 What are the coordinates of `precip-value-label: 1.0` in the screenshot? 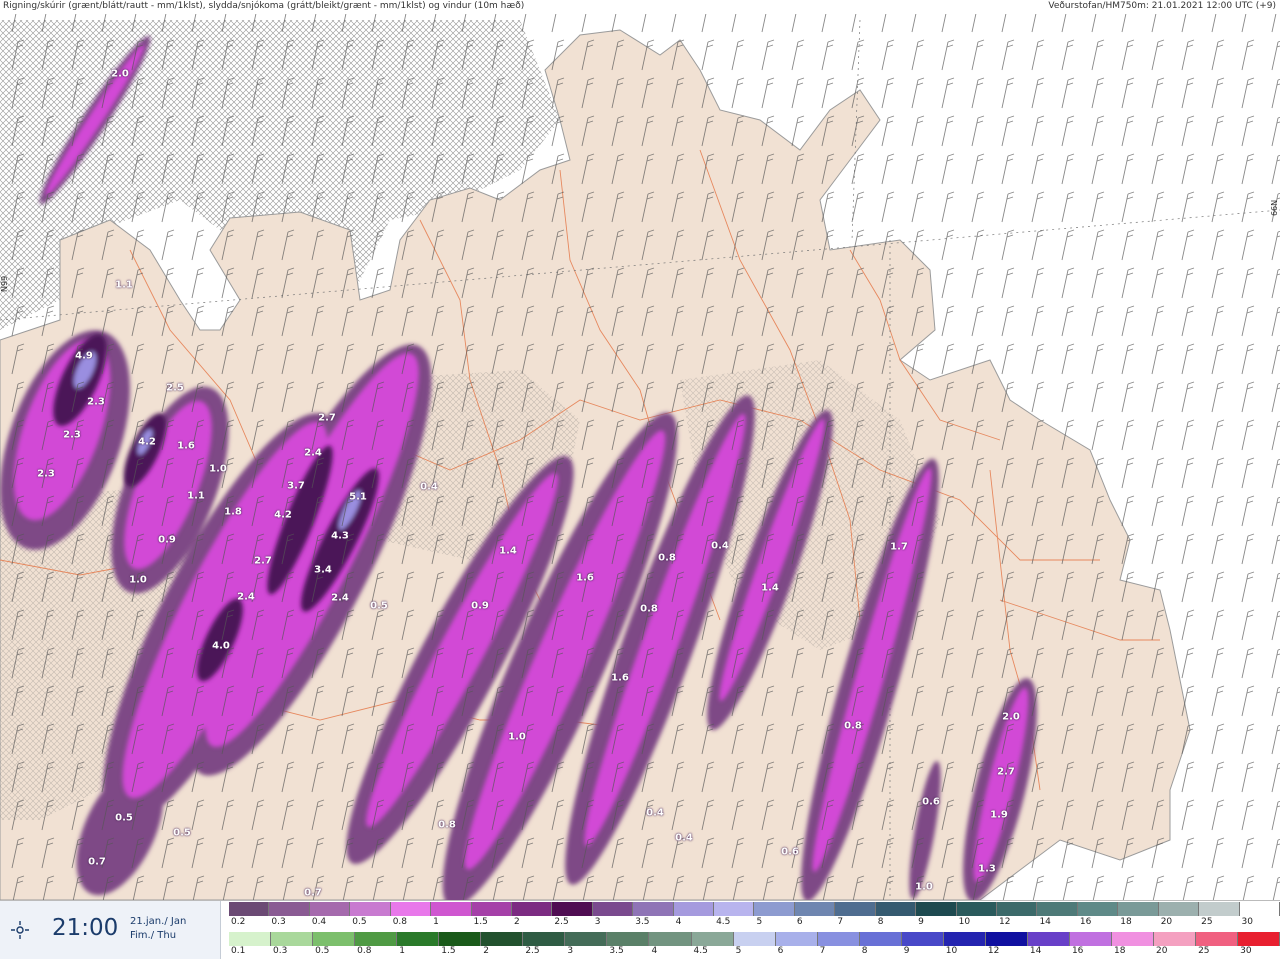 It's located at (218, 469).